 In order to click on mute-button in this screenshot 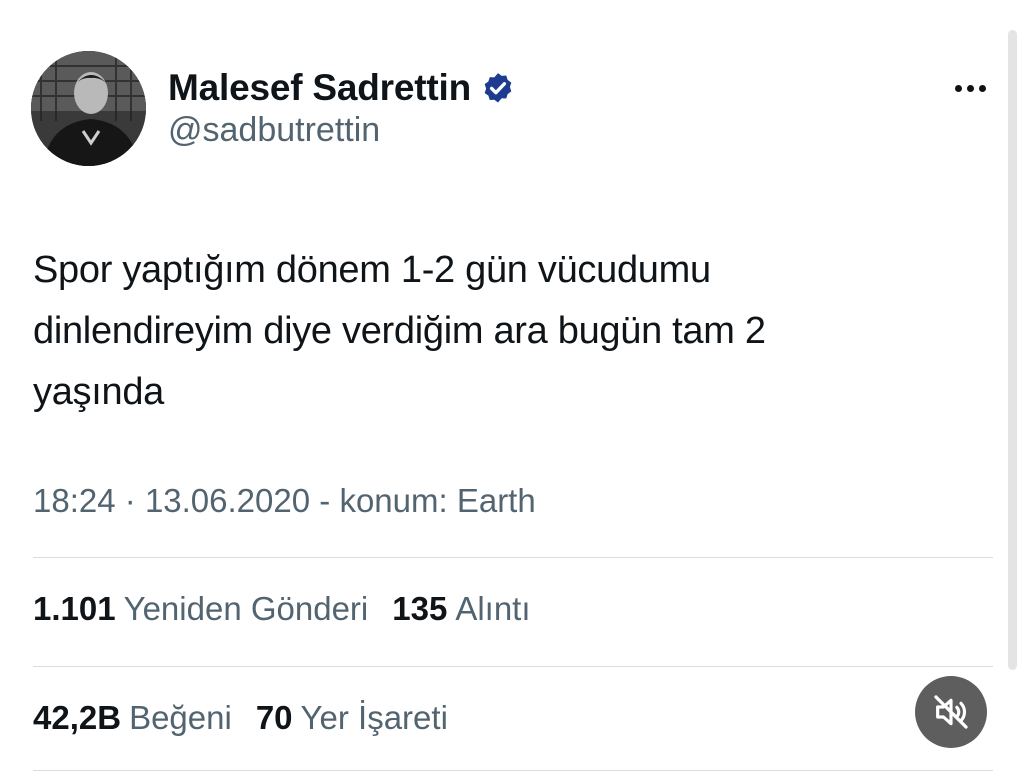, I will do `click(951, 712)`.